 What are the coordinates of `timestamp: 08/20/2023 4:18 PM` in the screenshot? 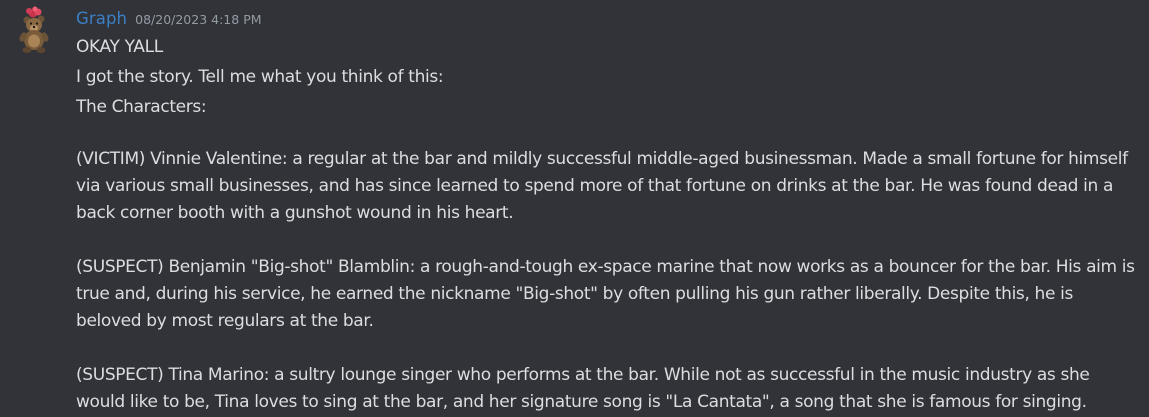 It's located at (198, 19).